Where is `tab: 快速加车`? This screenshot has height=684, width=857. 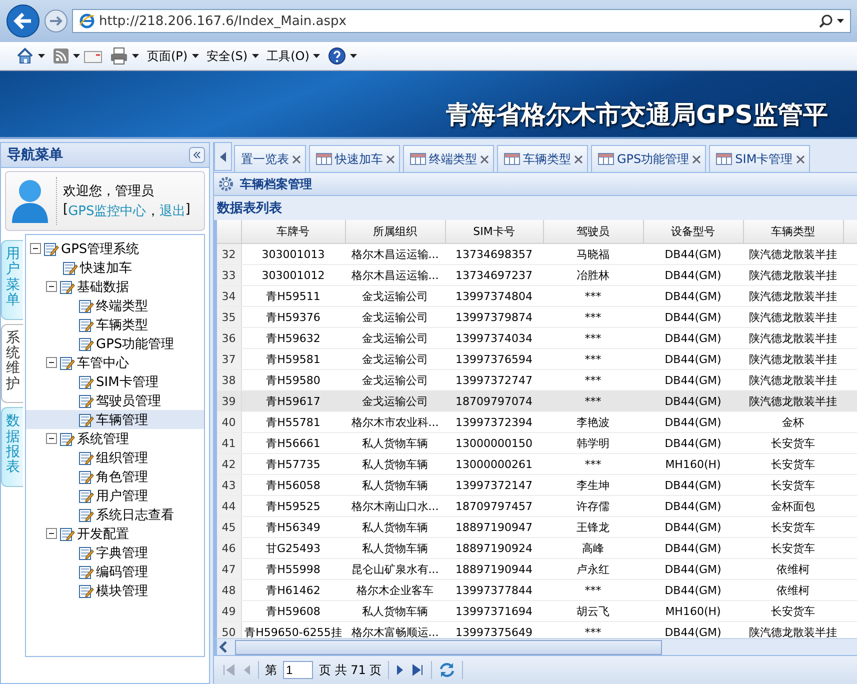
tab: 快速加车 is located at coordinates (354, 158).